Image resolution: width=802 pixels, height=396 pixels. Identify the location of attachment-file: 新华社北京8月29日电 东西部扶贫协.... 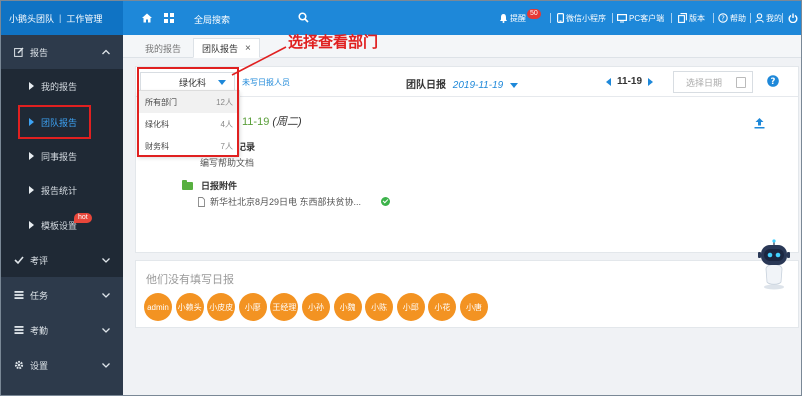
(294, 201).